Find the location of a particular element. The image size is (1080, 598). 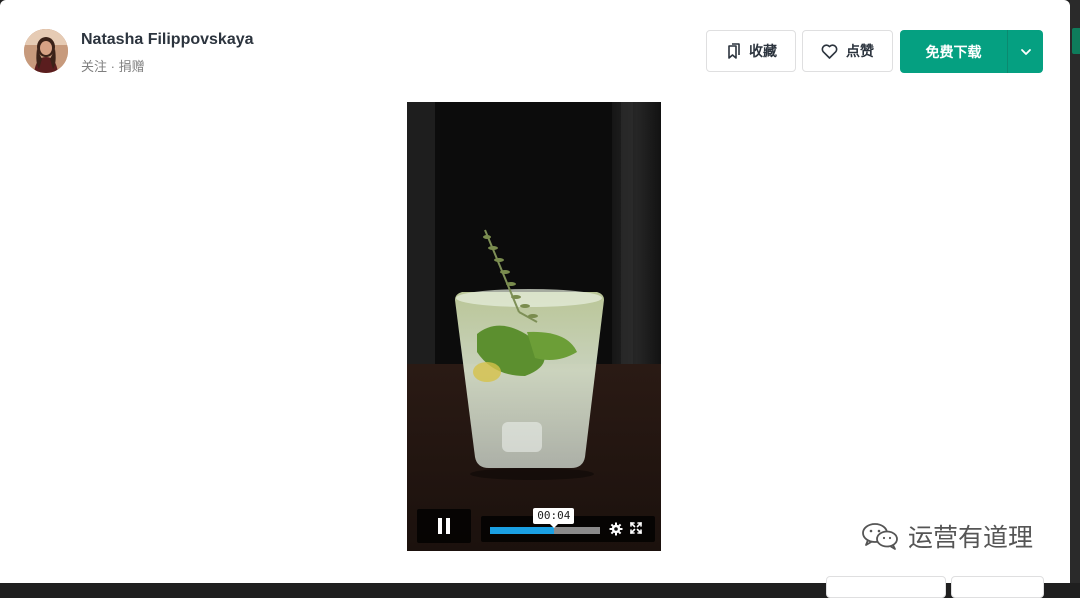

pause-icon is located at coordinates (444, 526).